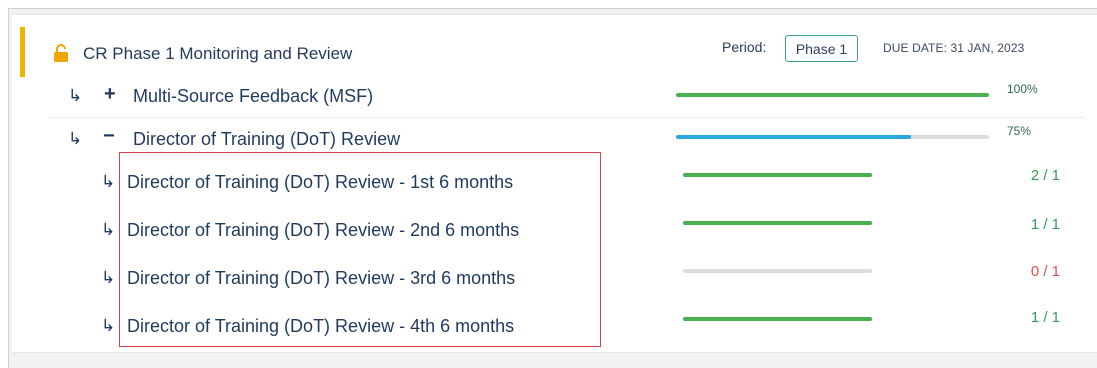  Describe the element at coordinates (1045, 175) in the screenshot. I see `item-count: 2 / 1` at that location.